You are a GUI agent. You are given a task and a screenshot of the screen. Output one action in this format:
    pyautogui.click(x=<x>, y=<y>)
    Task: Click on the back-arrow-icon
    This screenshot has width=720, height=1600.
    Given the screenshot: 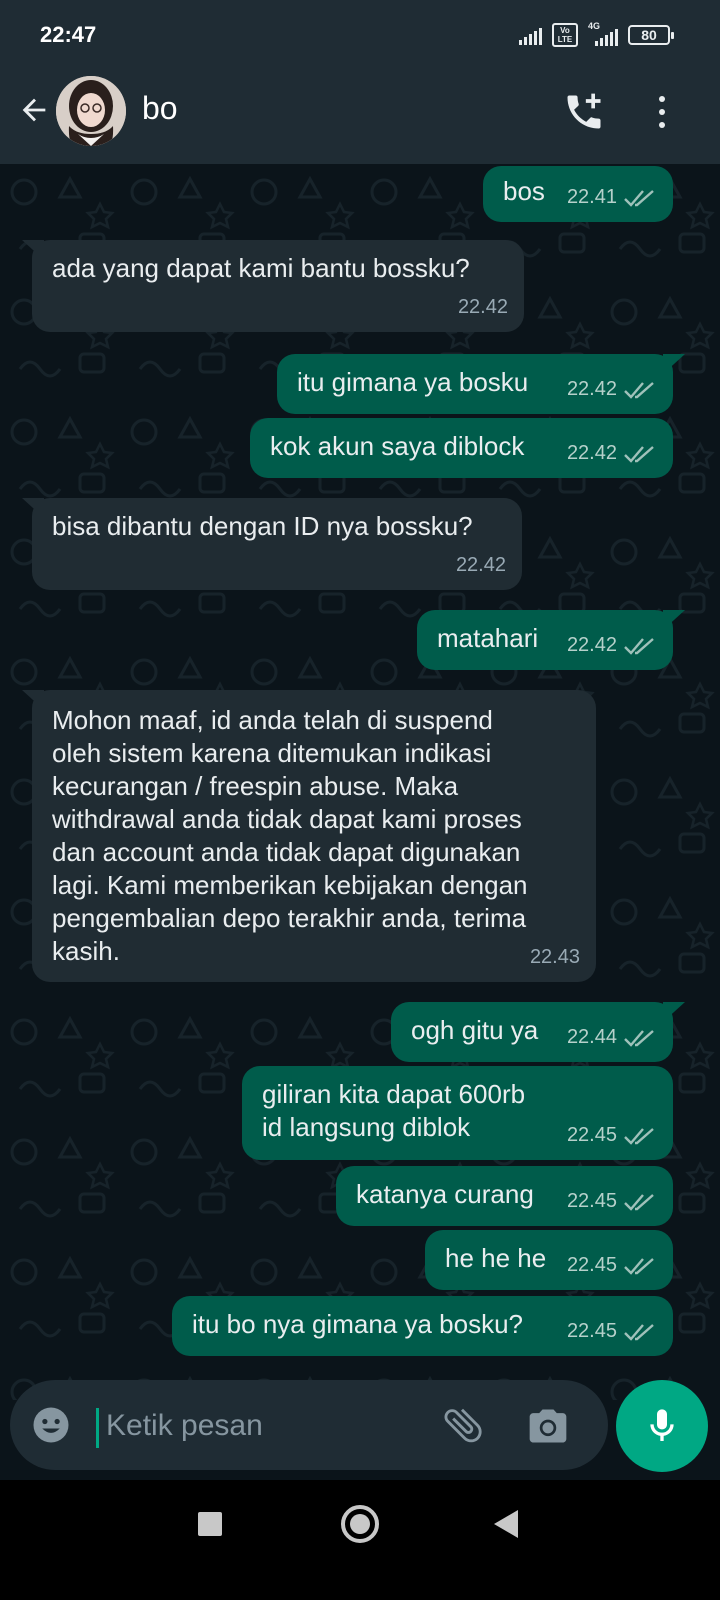 What is the action you would take?
    pyautogui.click(x=34, y=110)
    